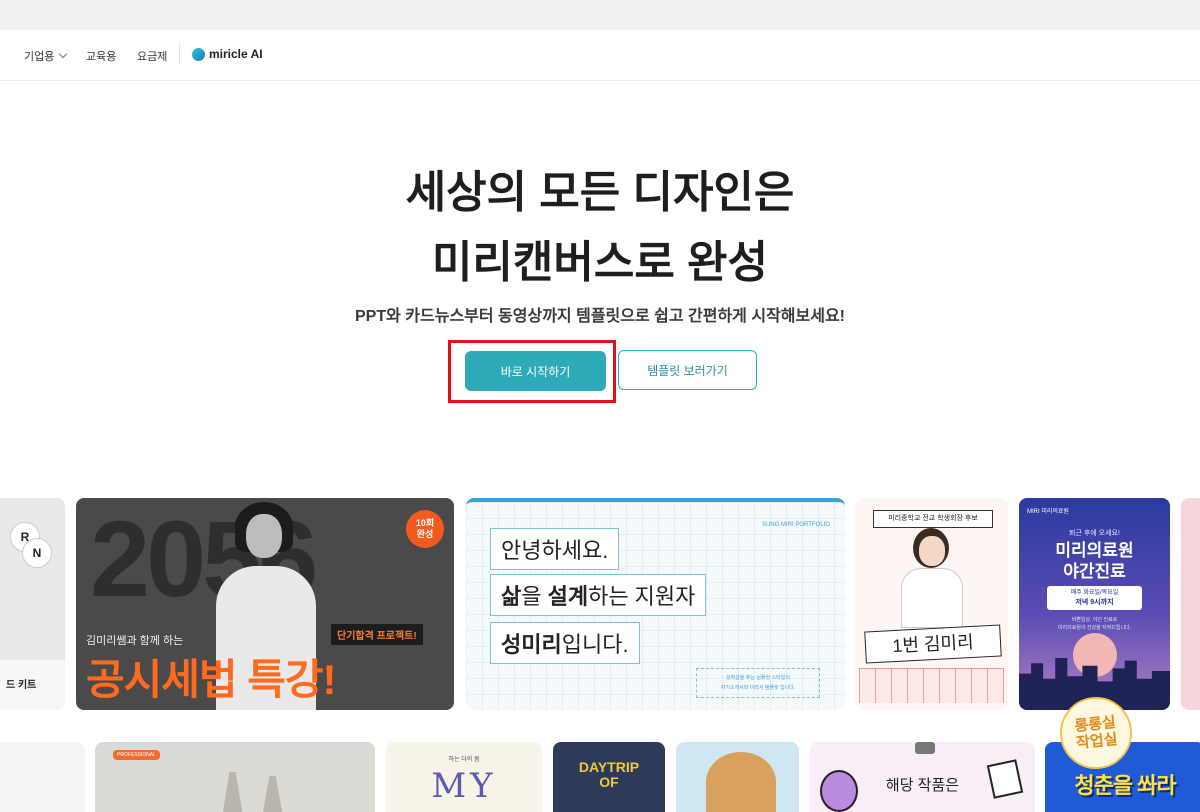 Image resolution: width=1200 pixels, height=812 pixels. What do you see at coordinates (1094, 561) in the screenshot?
I see `clinic-title: 미리의료원야간진료` at bounding box center [1094, 561].